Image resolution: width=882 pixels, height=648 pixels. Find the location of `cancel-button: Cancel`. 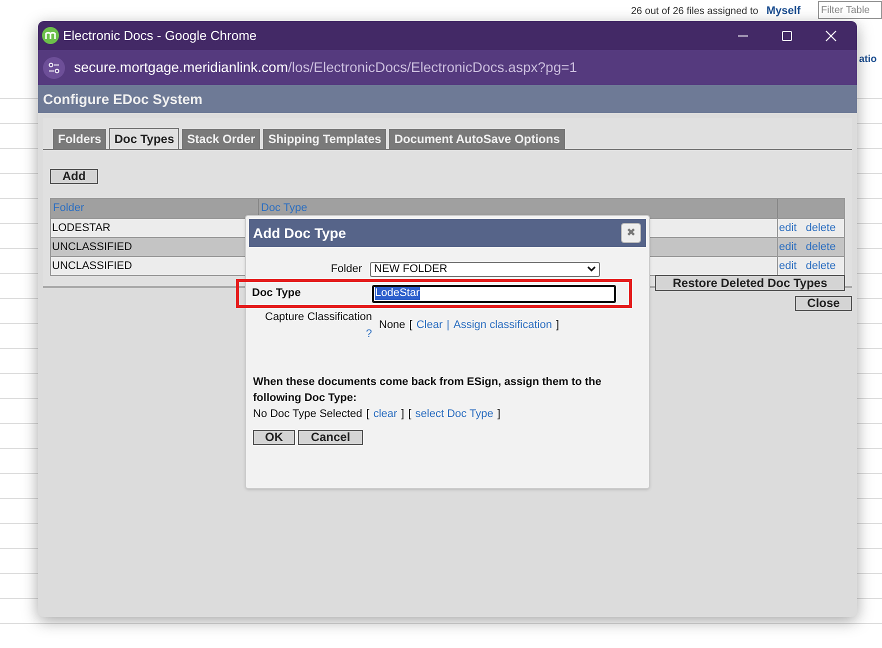

cancel-button: Cancel is located at coordinates (330, 437).